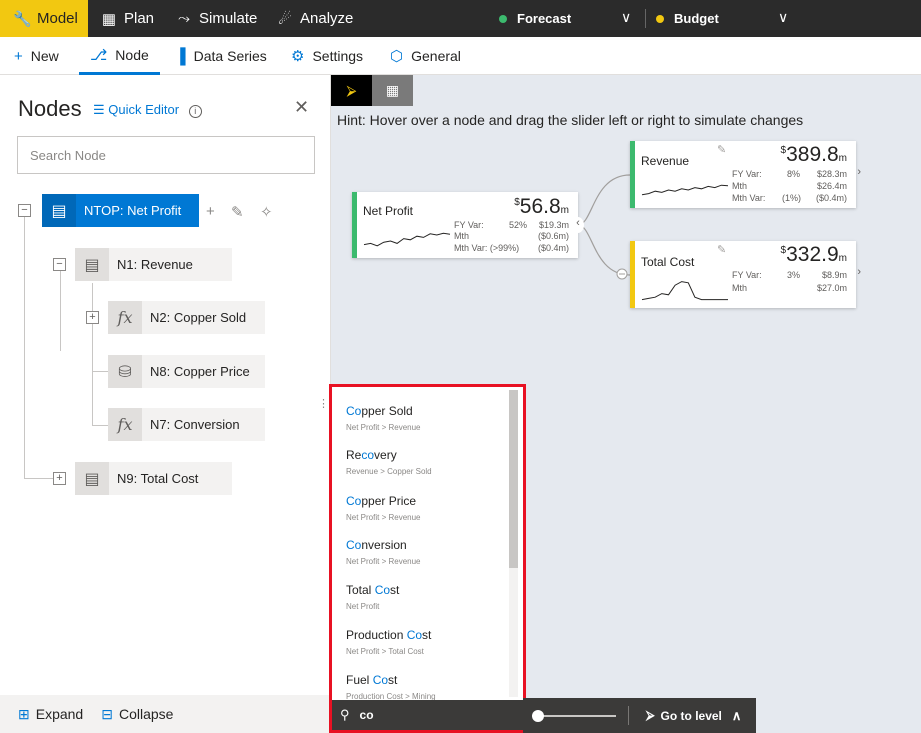 This screenshot has width=921, height=733. I want to click on result-post: pper Sold, so click(387, 411).